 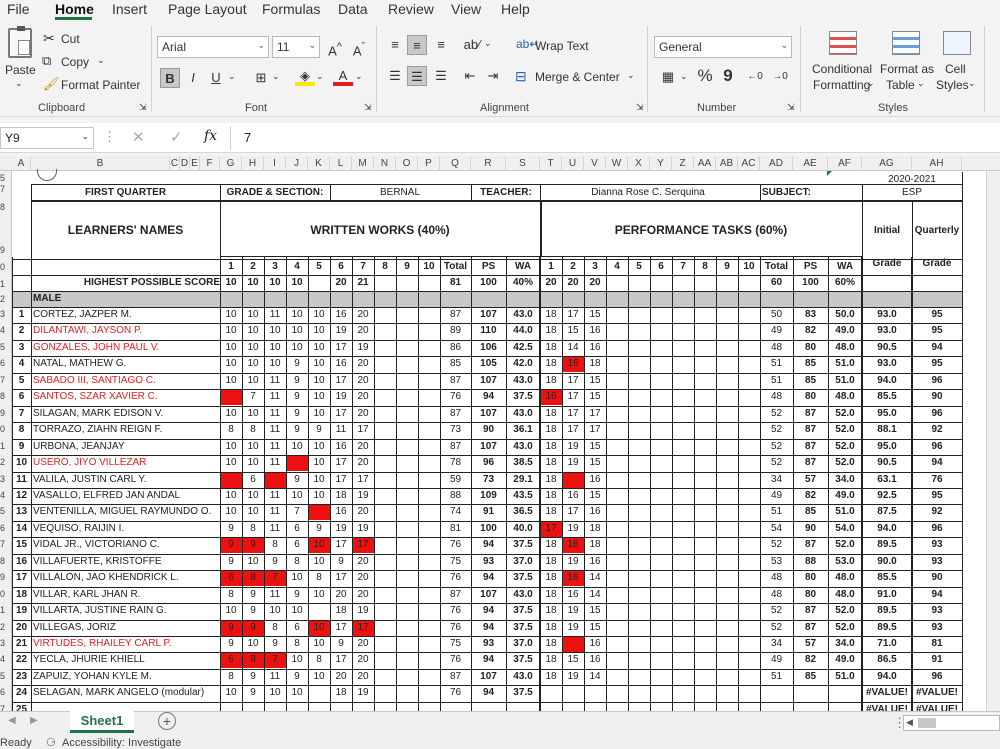 What do you see at coordinates (776, 364) in the screenshot?
I see `pt-total: 51` at bounding box center [776, 364].